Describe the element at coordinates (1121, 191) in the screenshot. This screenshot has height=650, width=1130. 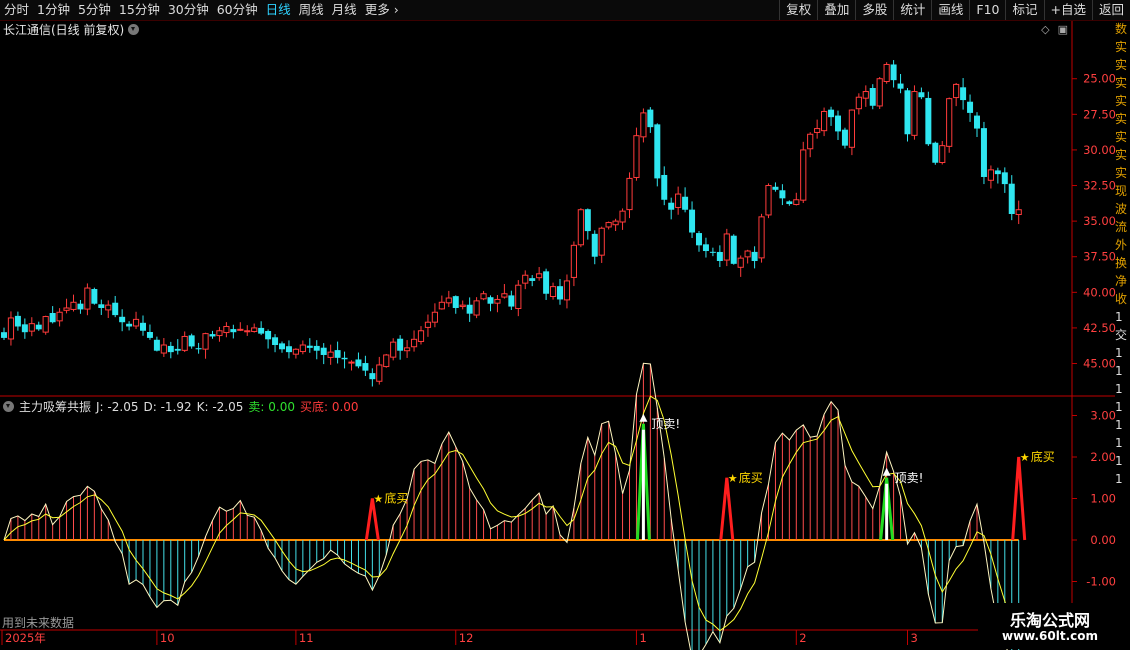
I see `right-strip-char: 现` at that location.